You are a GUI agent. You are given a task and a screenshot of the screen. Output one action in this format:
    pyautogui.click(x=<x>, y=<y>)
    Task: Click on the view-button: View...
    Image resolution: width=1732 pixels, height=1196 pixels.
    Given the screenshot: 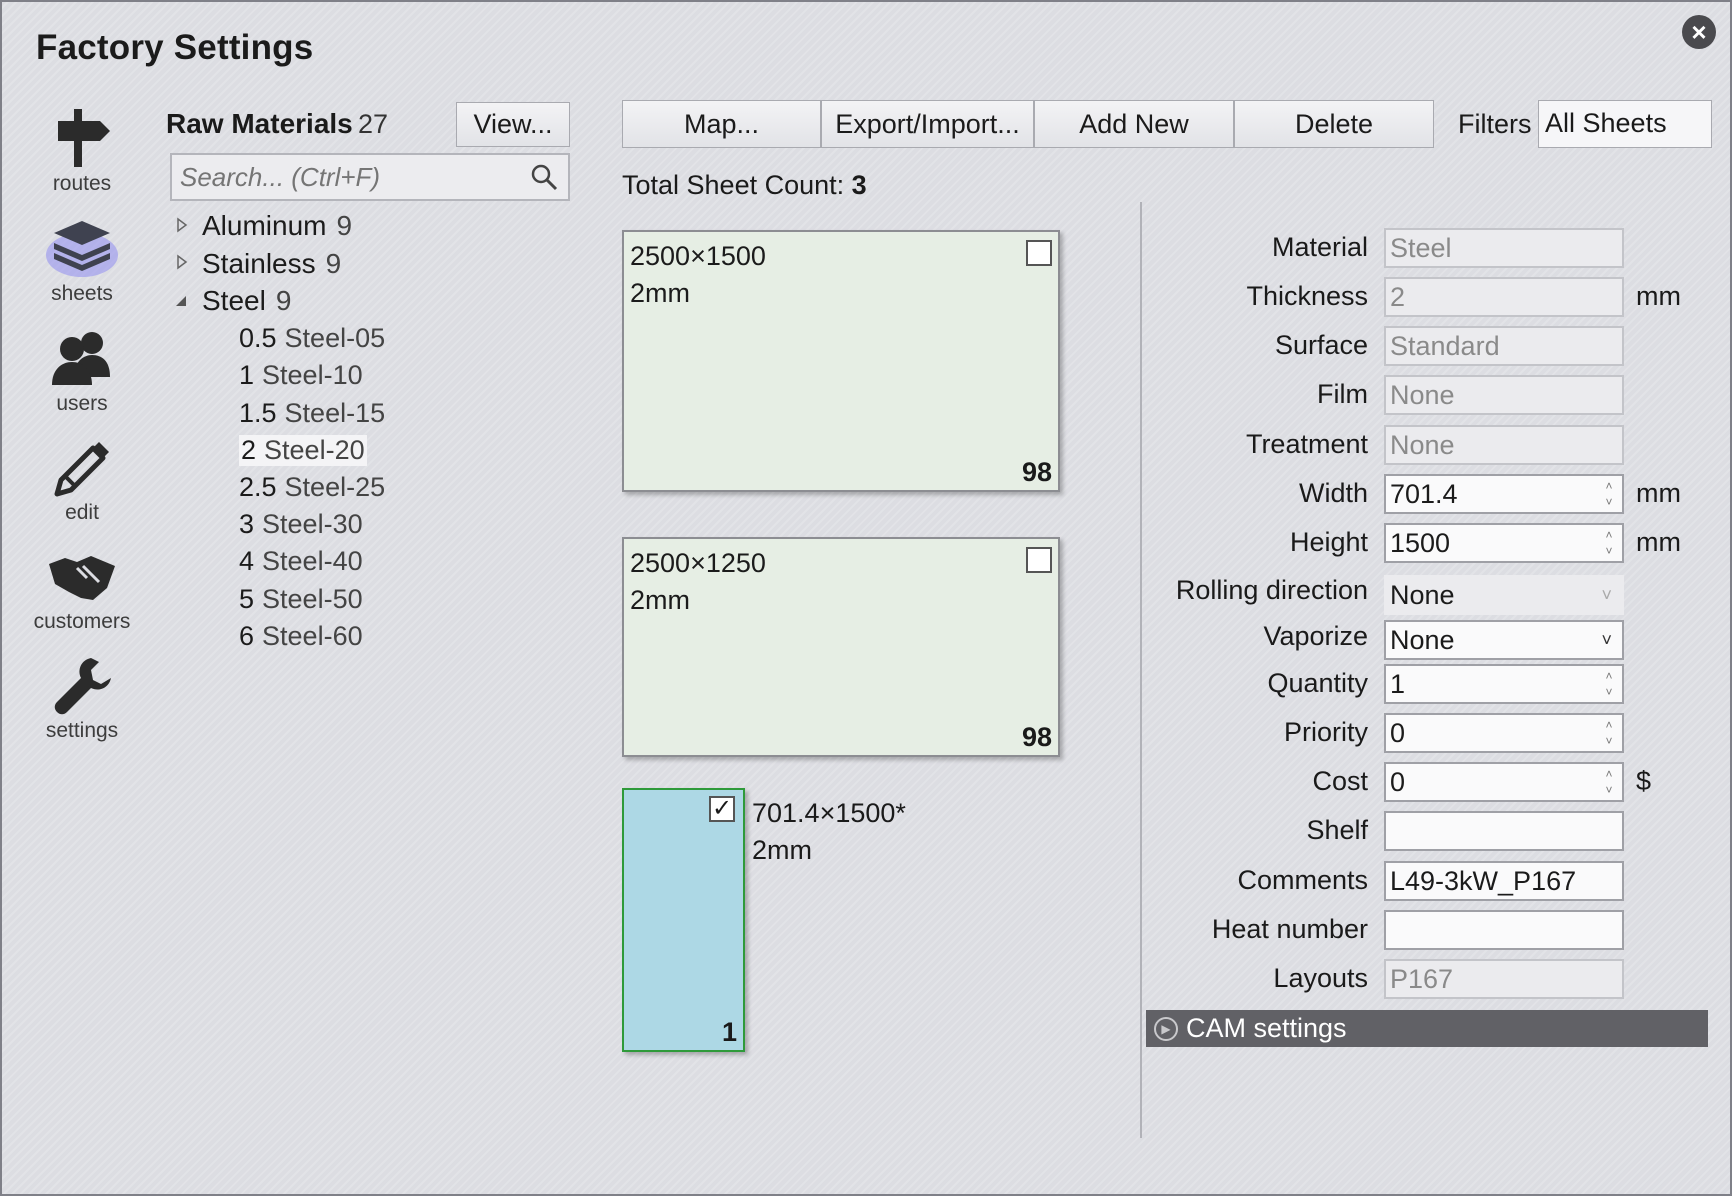 What is the action you would take?
    pyautogui.click(x=513, y=124)
    